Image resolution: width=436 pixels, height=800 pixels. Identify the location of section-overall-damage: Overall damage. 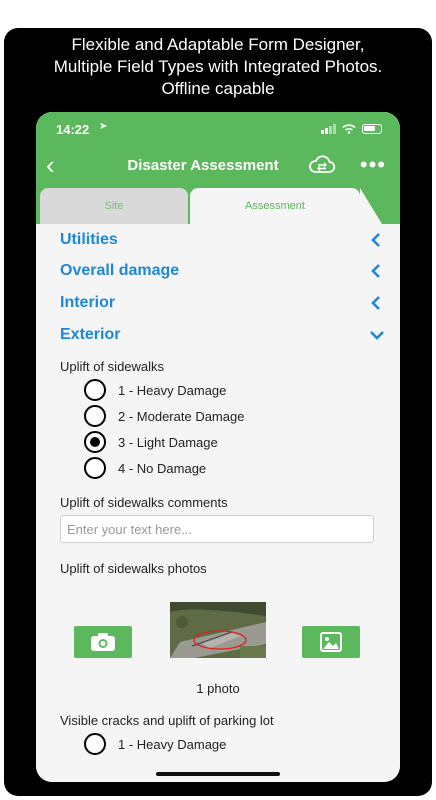
(223, 274).